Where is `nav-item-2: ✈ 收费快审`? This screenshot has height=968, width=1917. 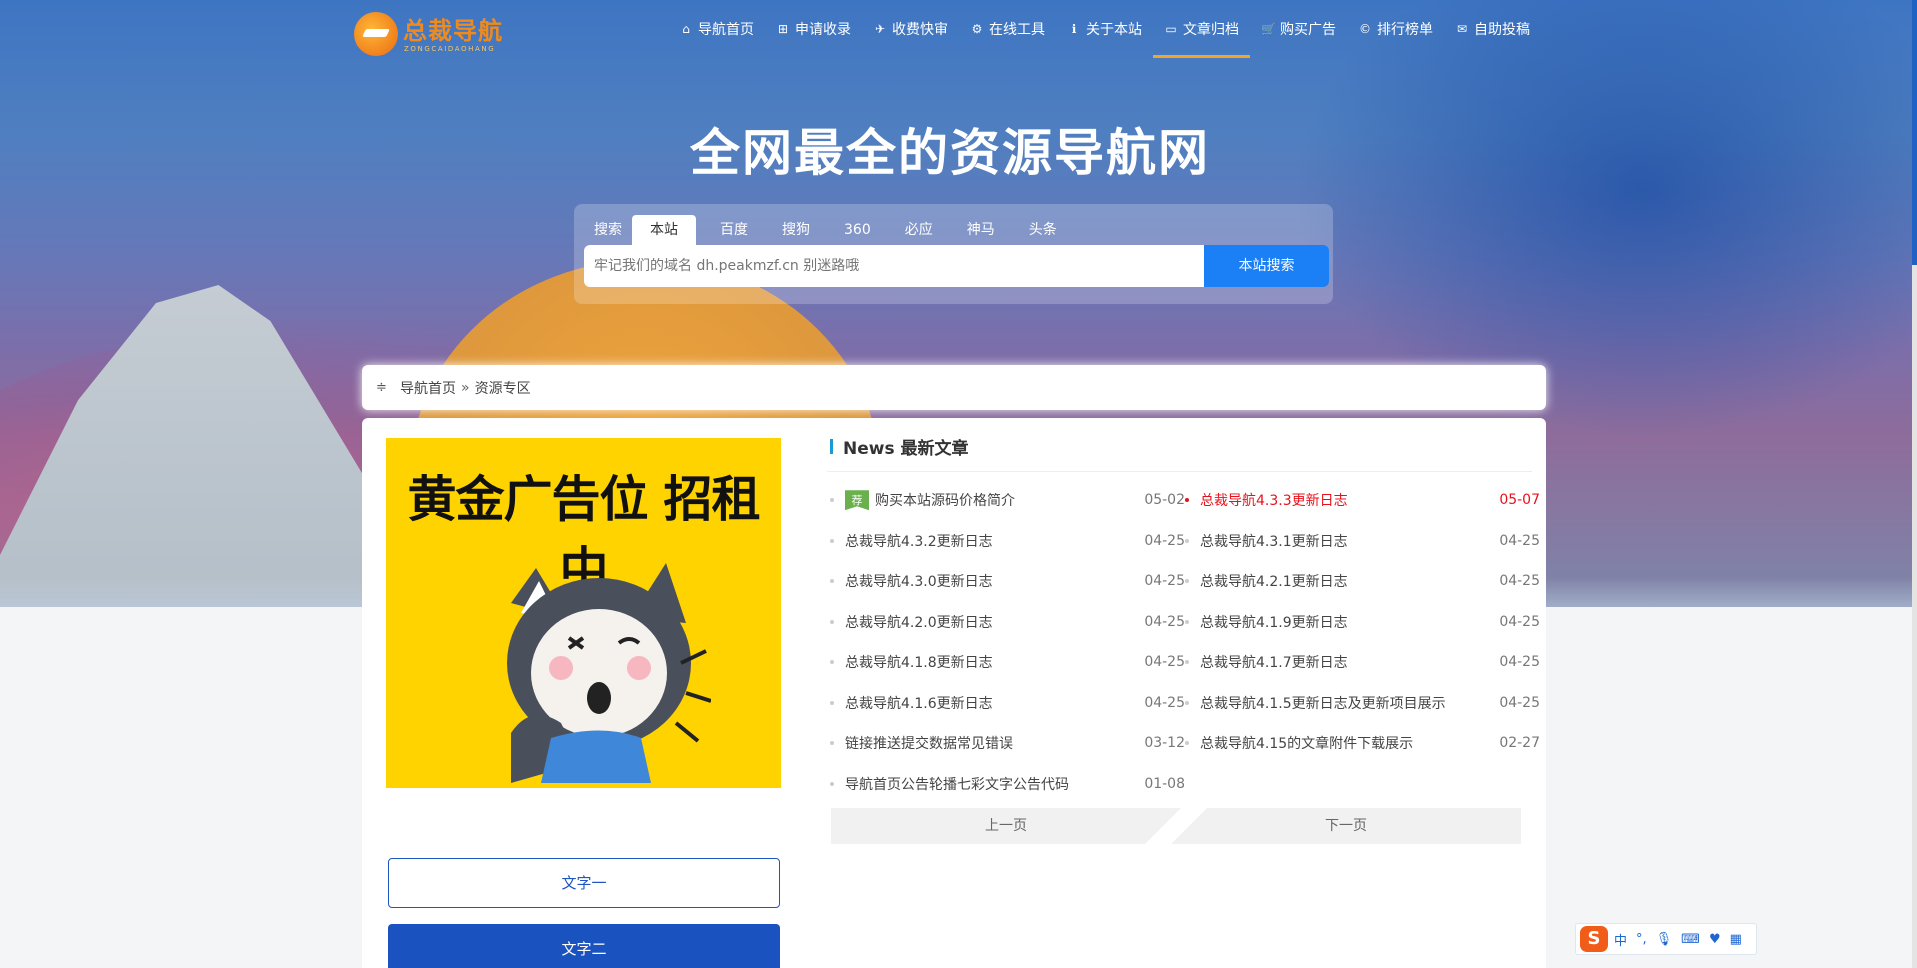
nav-item-2: ✈ 收费快审 is located at coordinates (910, 29).